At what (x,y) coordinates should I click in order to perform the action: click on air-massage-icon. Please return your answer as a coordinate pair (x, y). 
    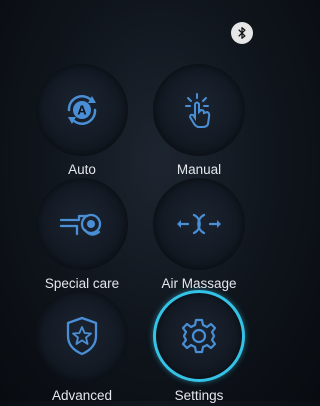
    Looking at the image, I should click on (199, 224).